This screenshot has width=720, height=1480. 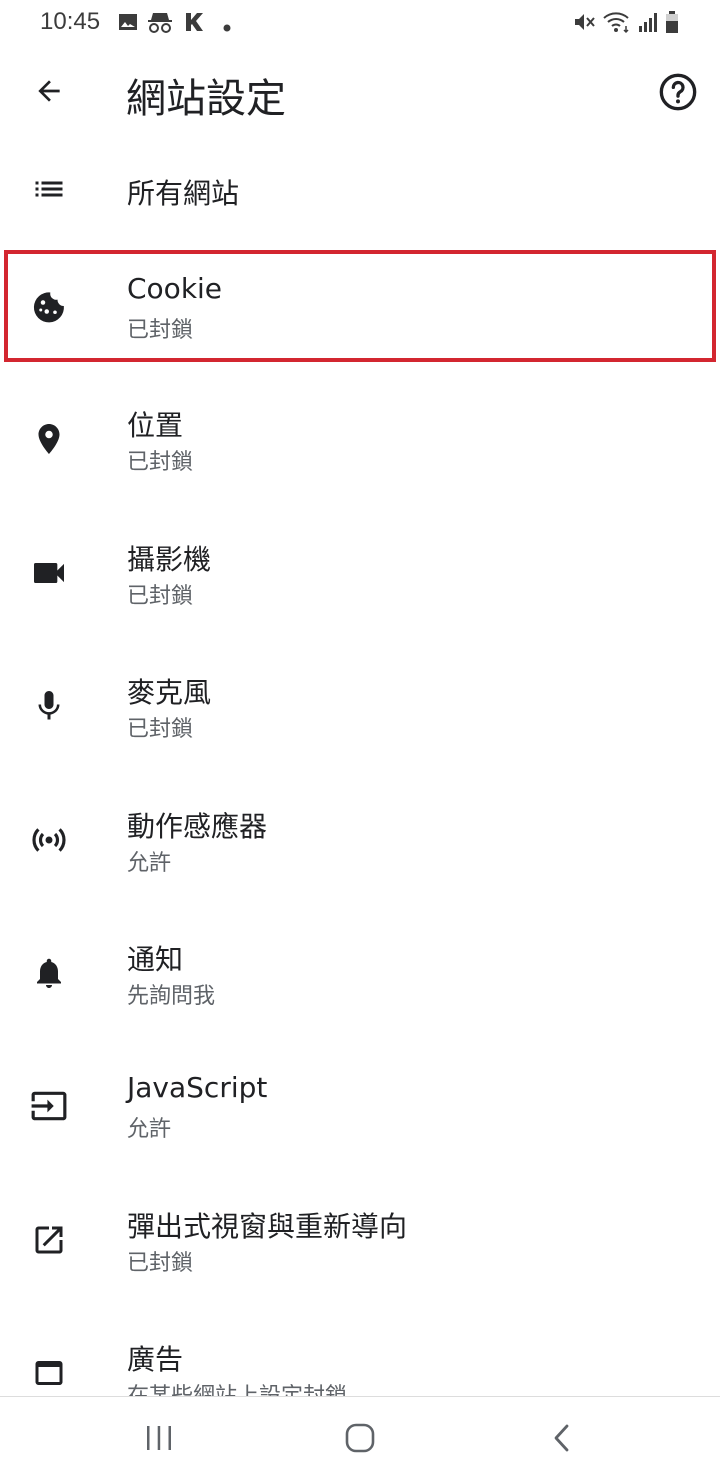 What do you see at coordinates (194, 24) in the screenshot?
I see `k-app-icon` at bounding box center [194, 24].